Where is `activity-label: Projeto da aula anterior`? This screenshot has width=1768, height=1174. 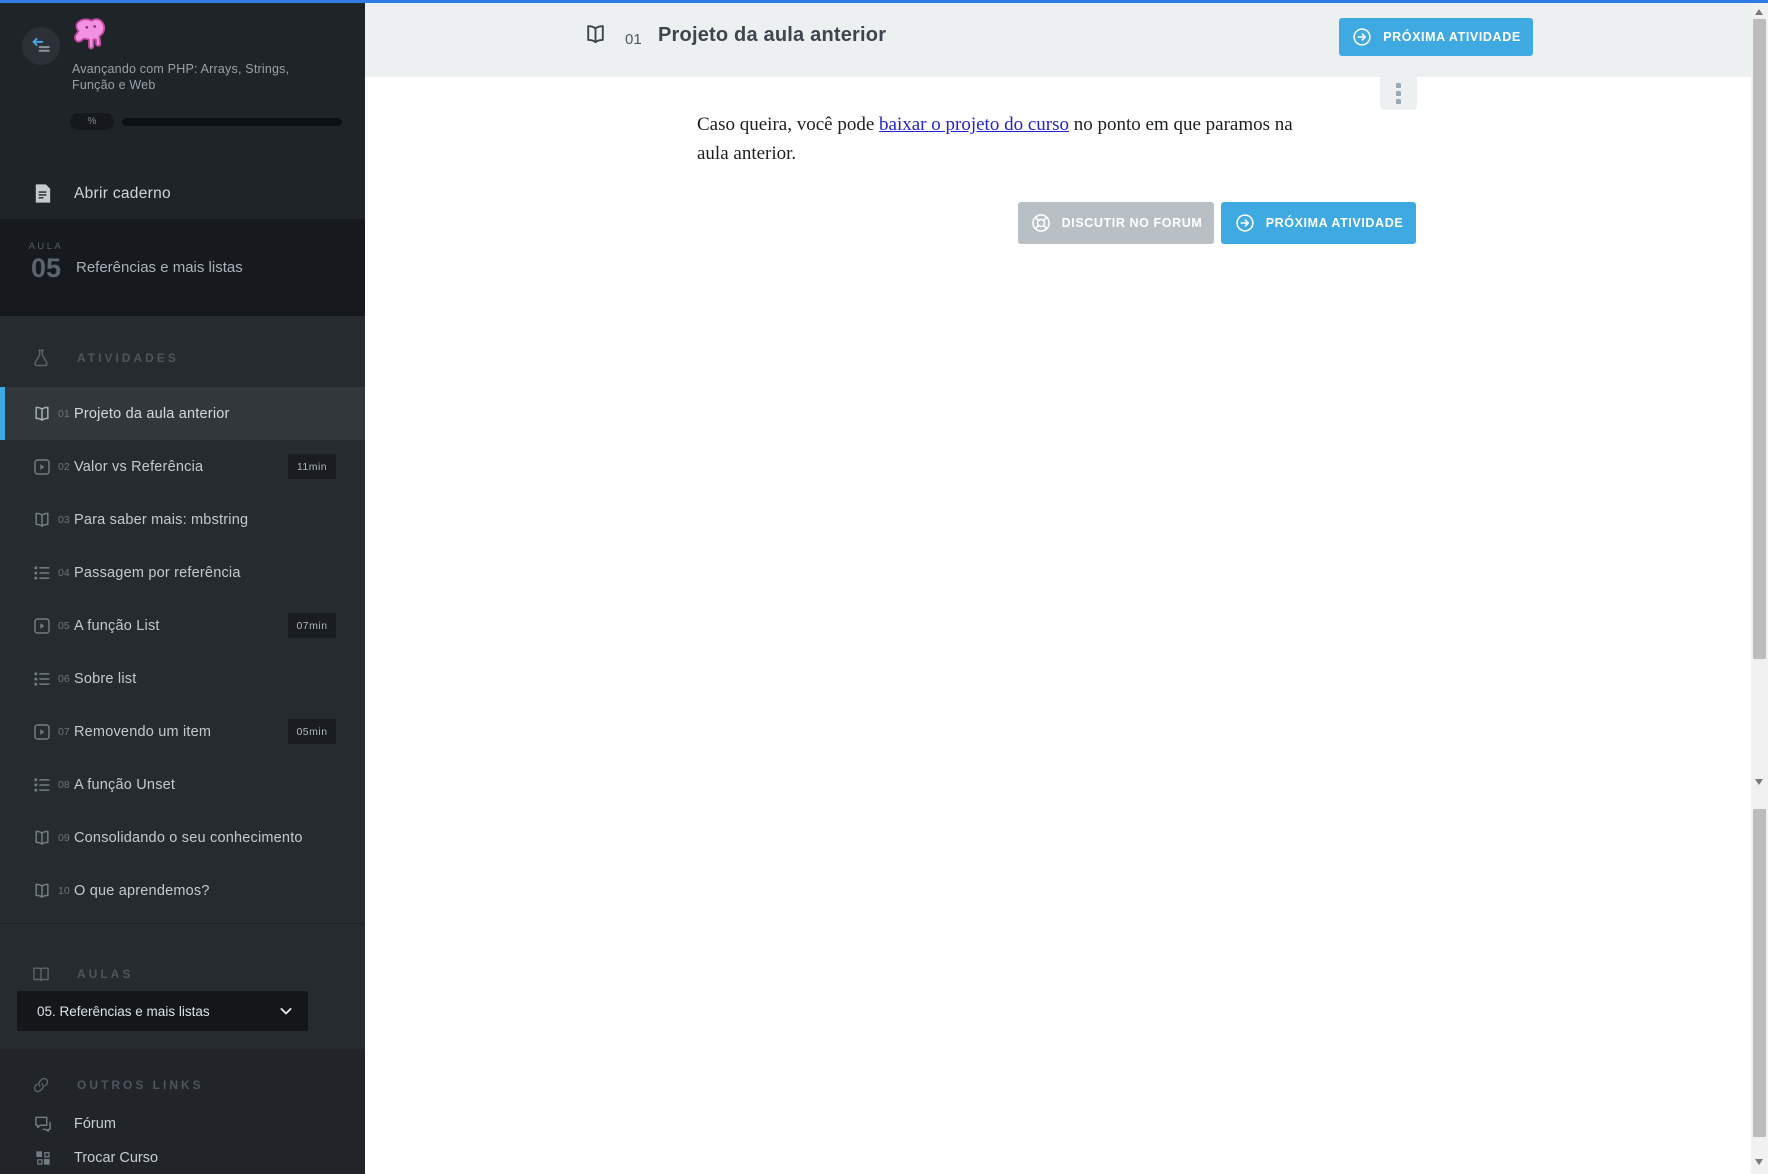
activity-label: Projeto da aula anterior is located at coordinates (152, 413).